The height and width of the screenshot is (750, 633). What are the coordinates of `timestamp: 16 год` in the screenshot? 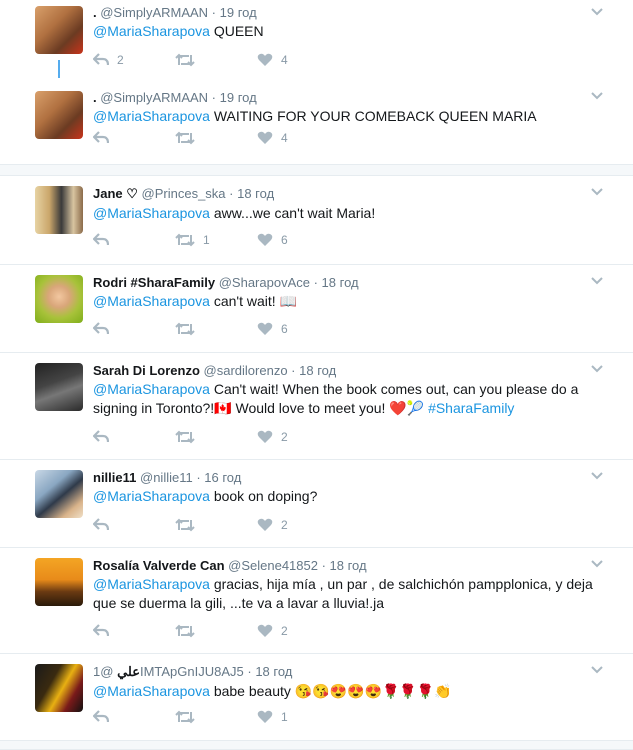 It's located at (222, 477).